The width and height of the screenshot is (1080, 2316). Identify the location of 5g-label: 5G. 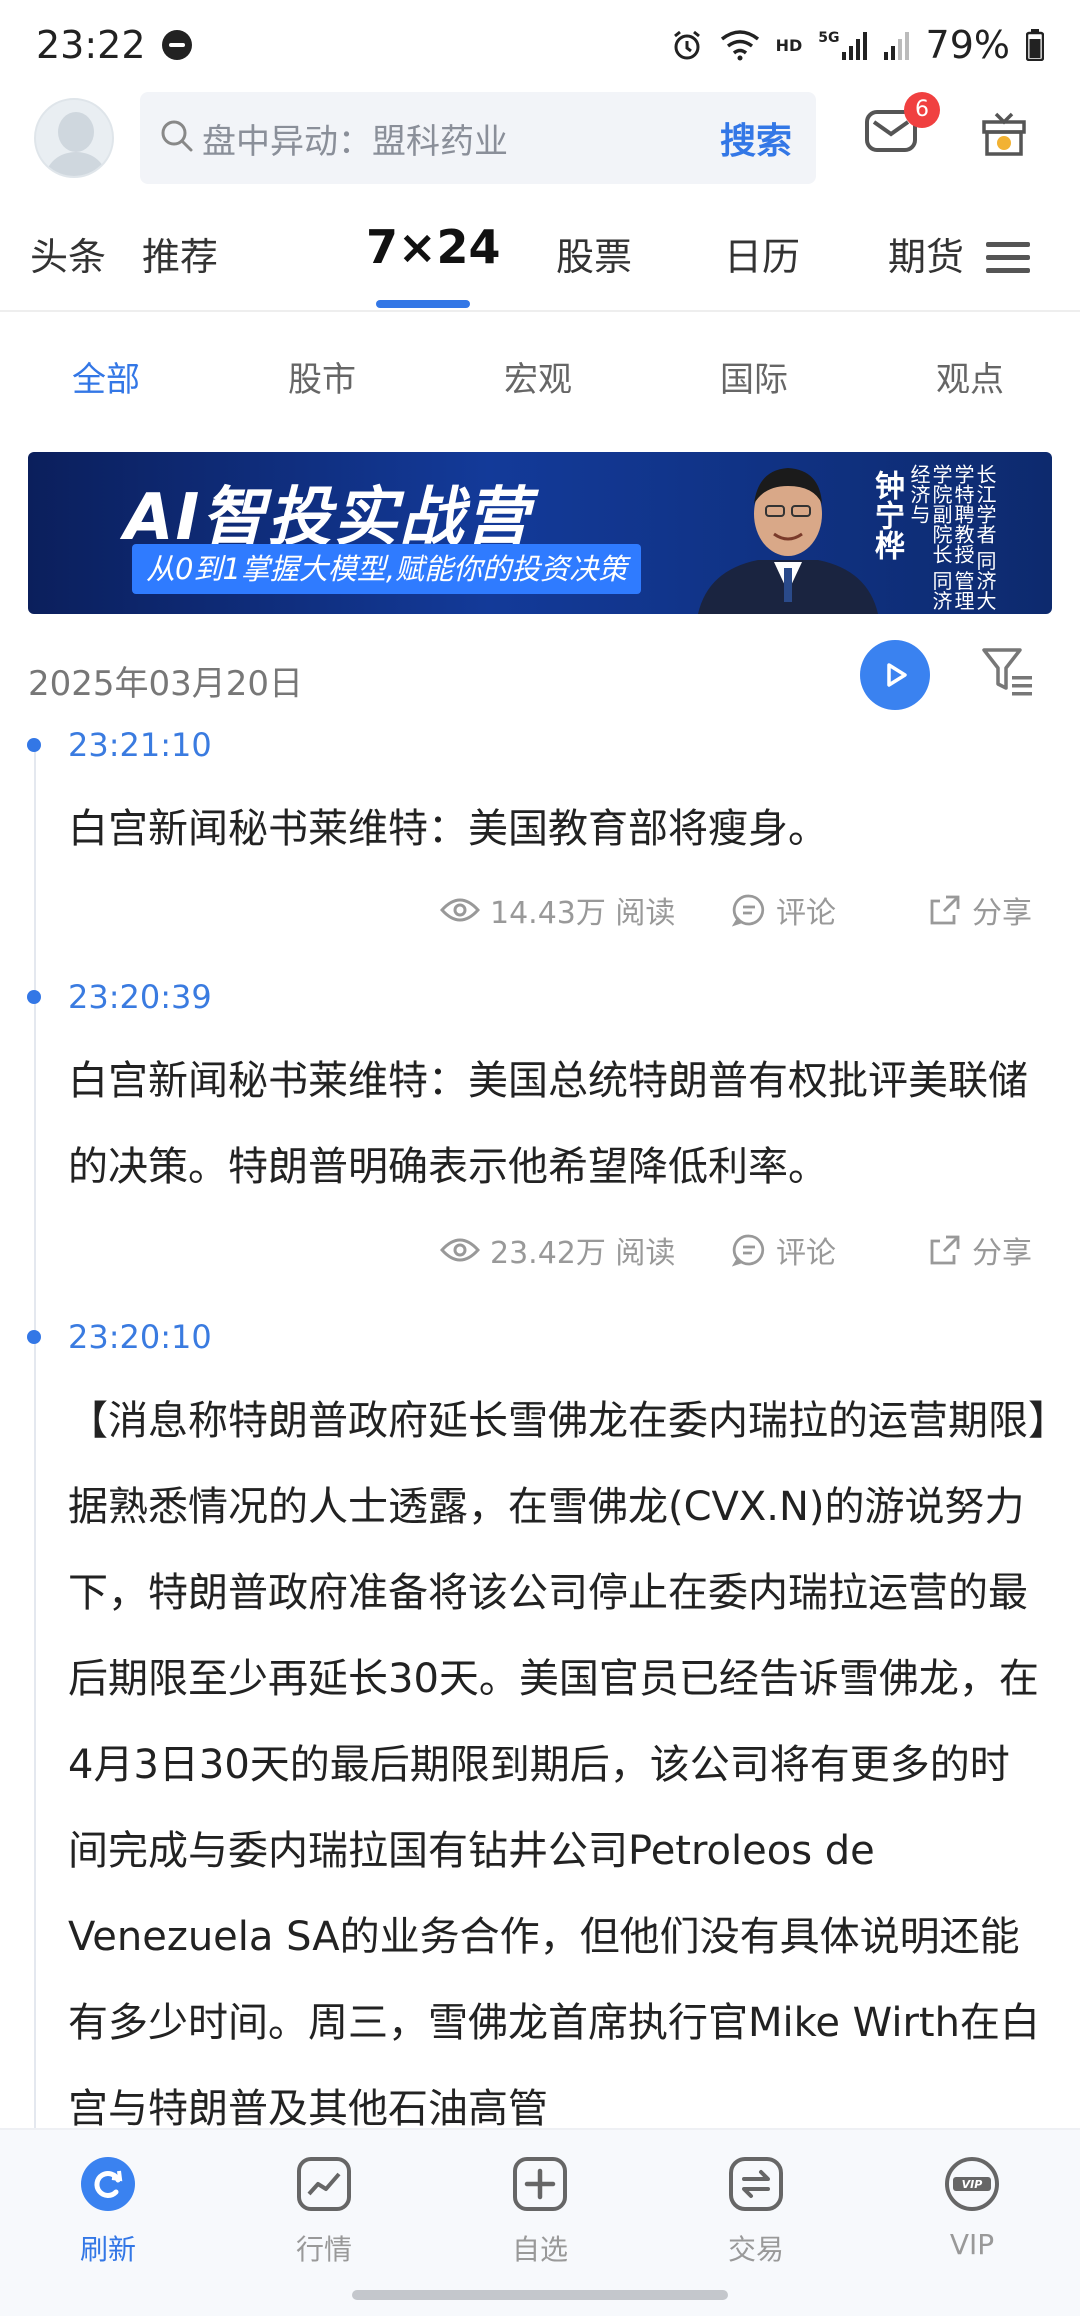
(829, 38).